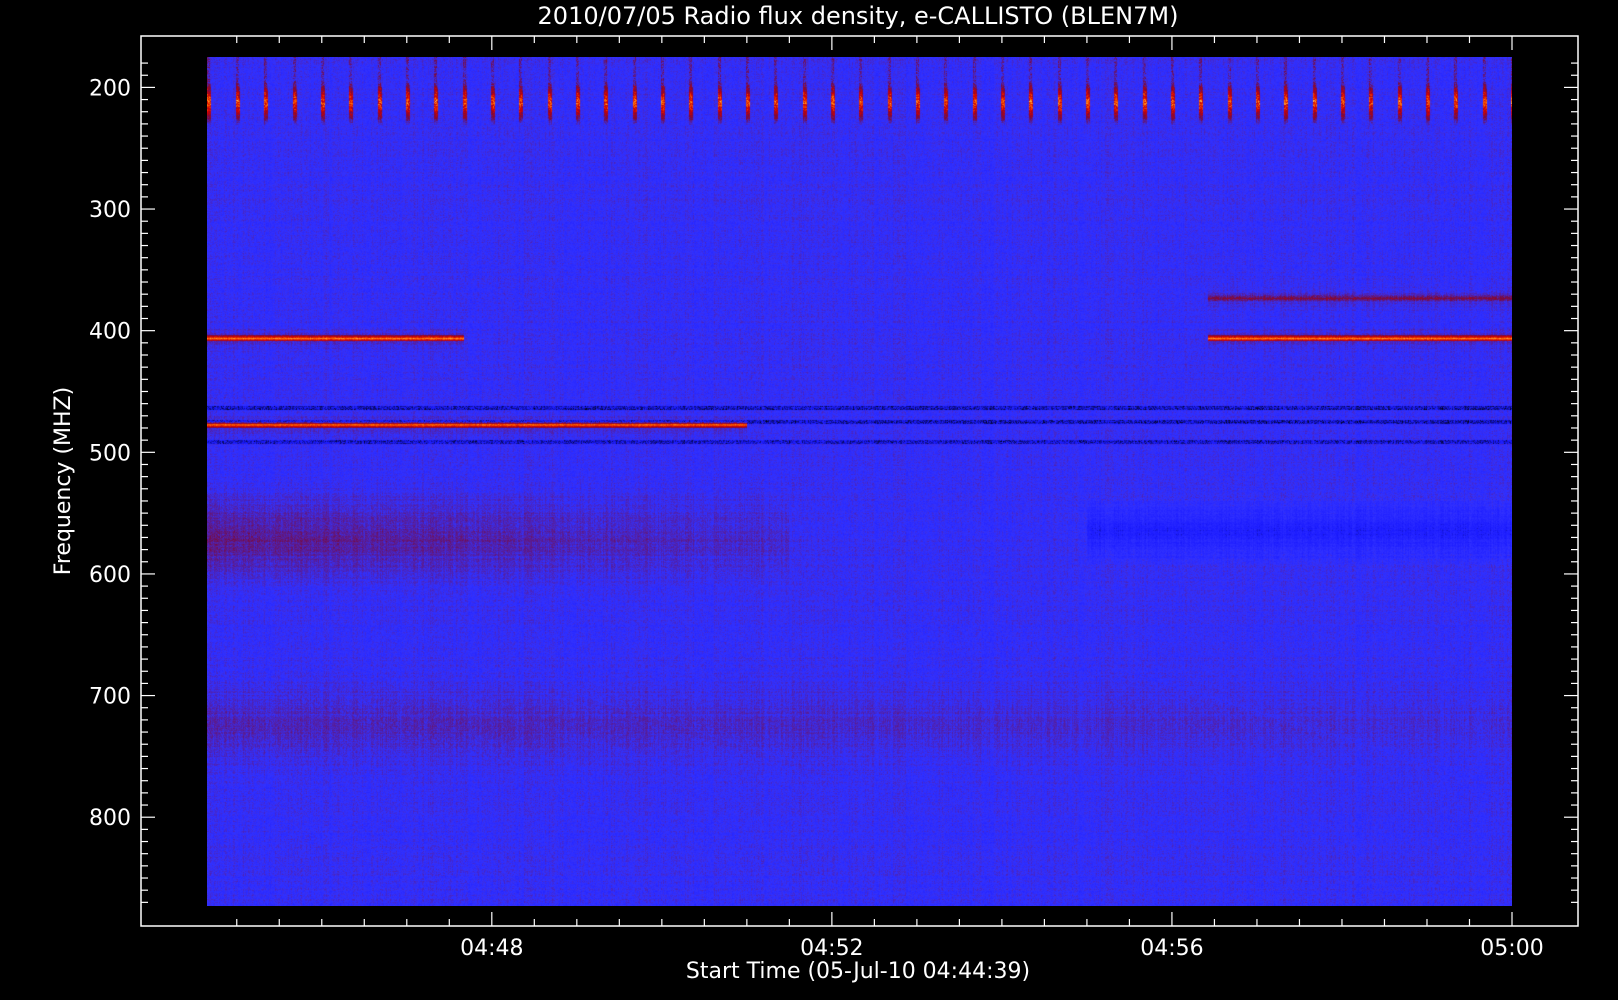  What do you see at coordinates (110, 332) in the screenshot?
I see `y-tick-label: 400` at bounding box center [110, 332].